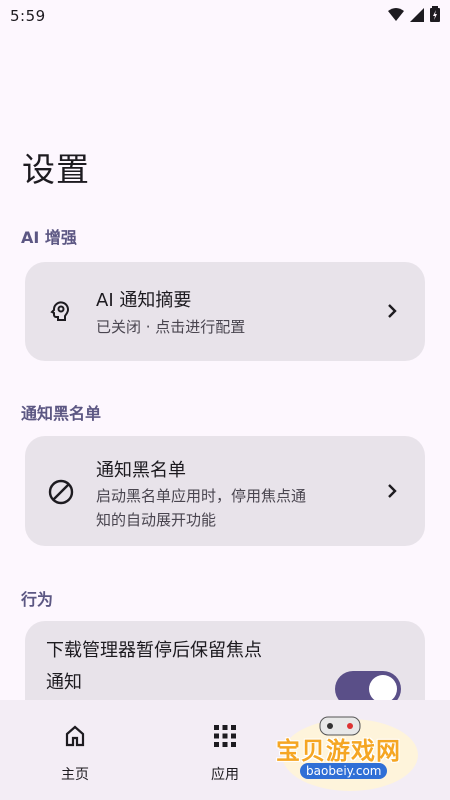  What do you see at coordinates (225, 775) in the screenshot?
I see `nav-label-apps: 应用` at bounding box center [225, 775].